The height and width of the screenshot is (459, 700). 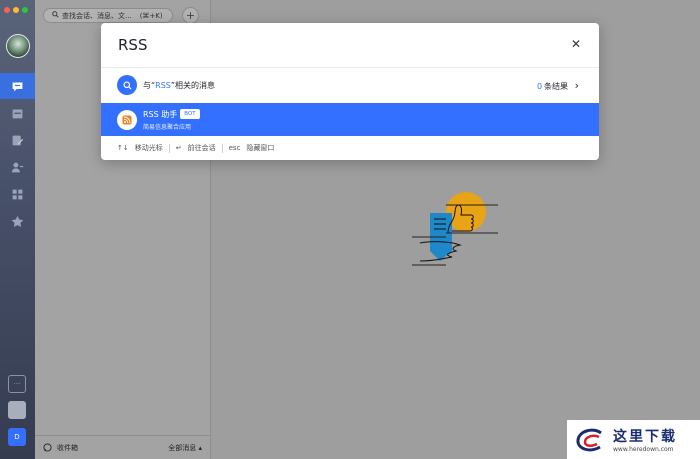 What do you see at coordinates (47, 447) in the screenshot?
I see `inbox-icon` at bounding box center [47, 447].